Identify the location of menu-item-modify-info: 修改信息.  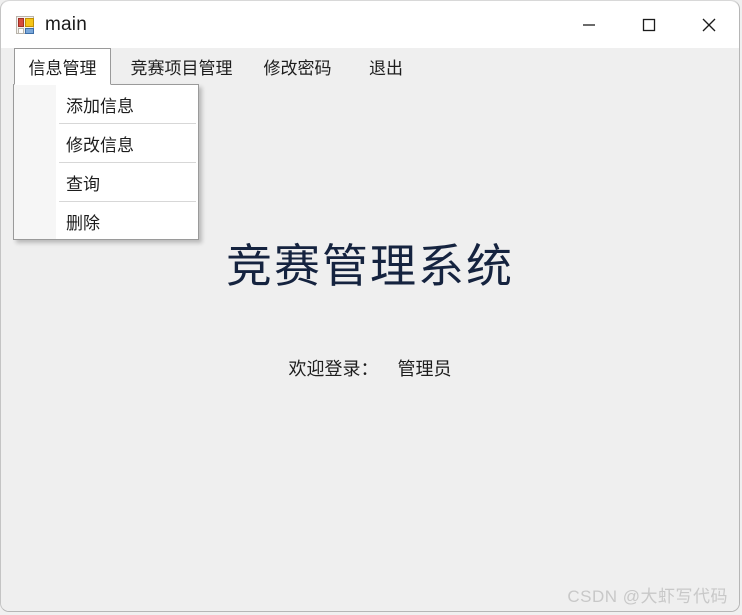
(106, 143).